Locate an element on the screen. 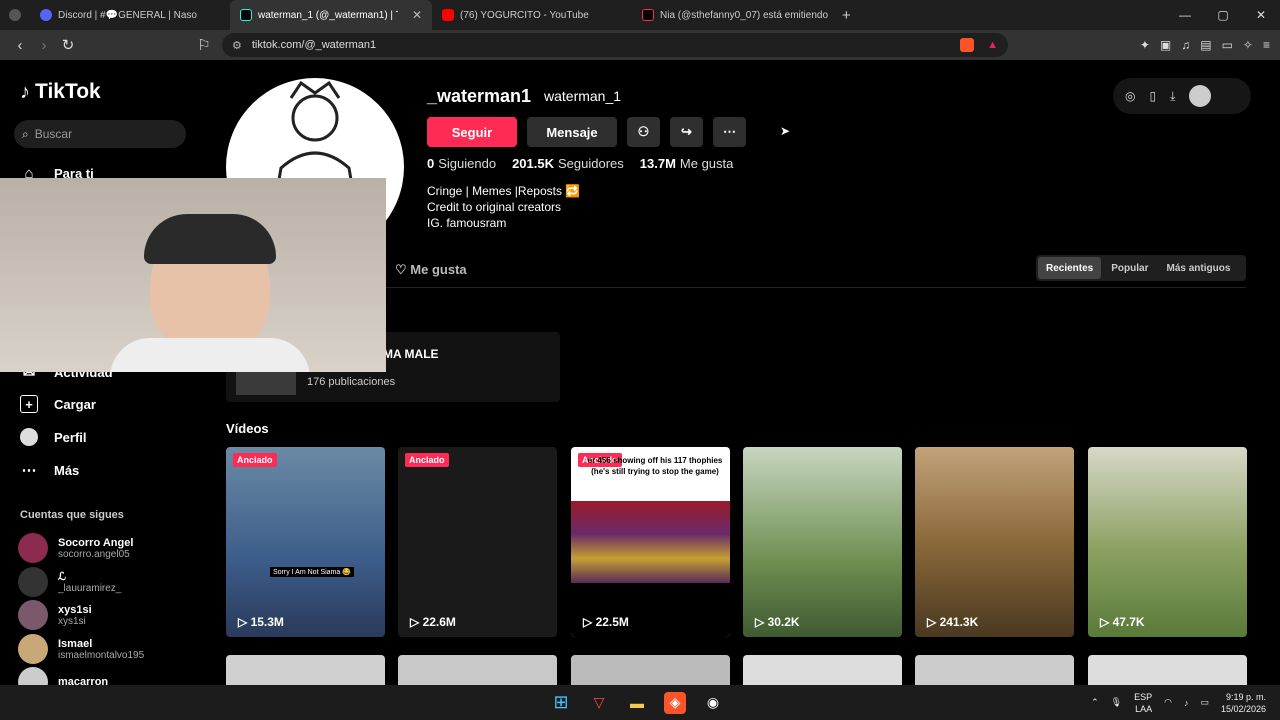 The width and height of the screenshot is (1280, 720). share-button: ↪ is located at coordinates (686, 132).